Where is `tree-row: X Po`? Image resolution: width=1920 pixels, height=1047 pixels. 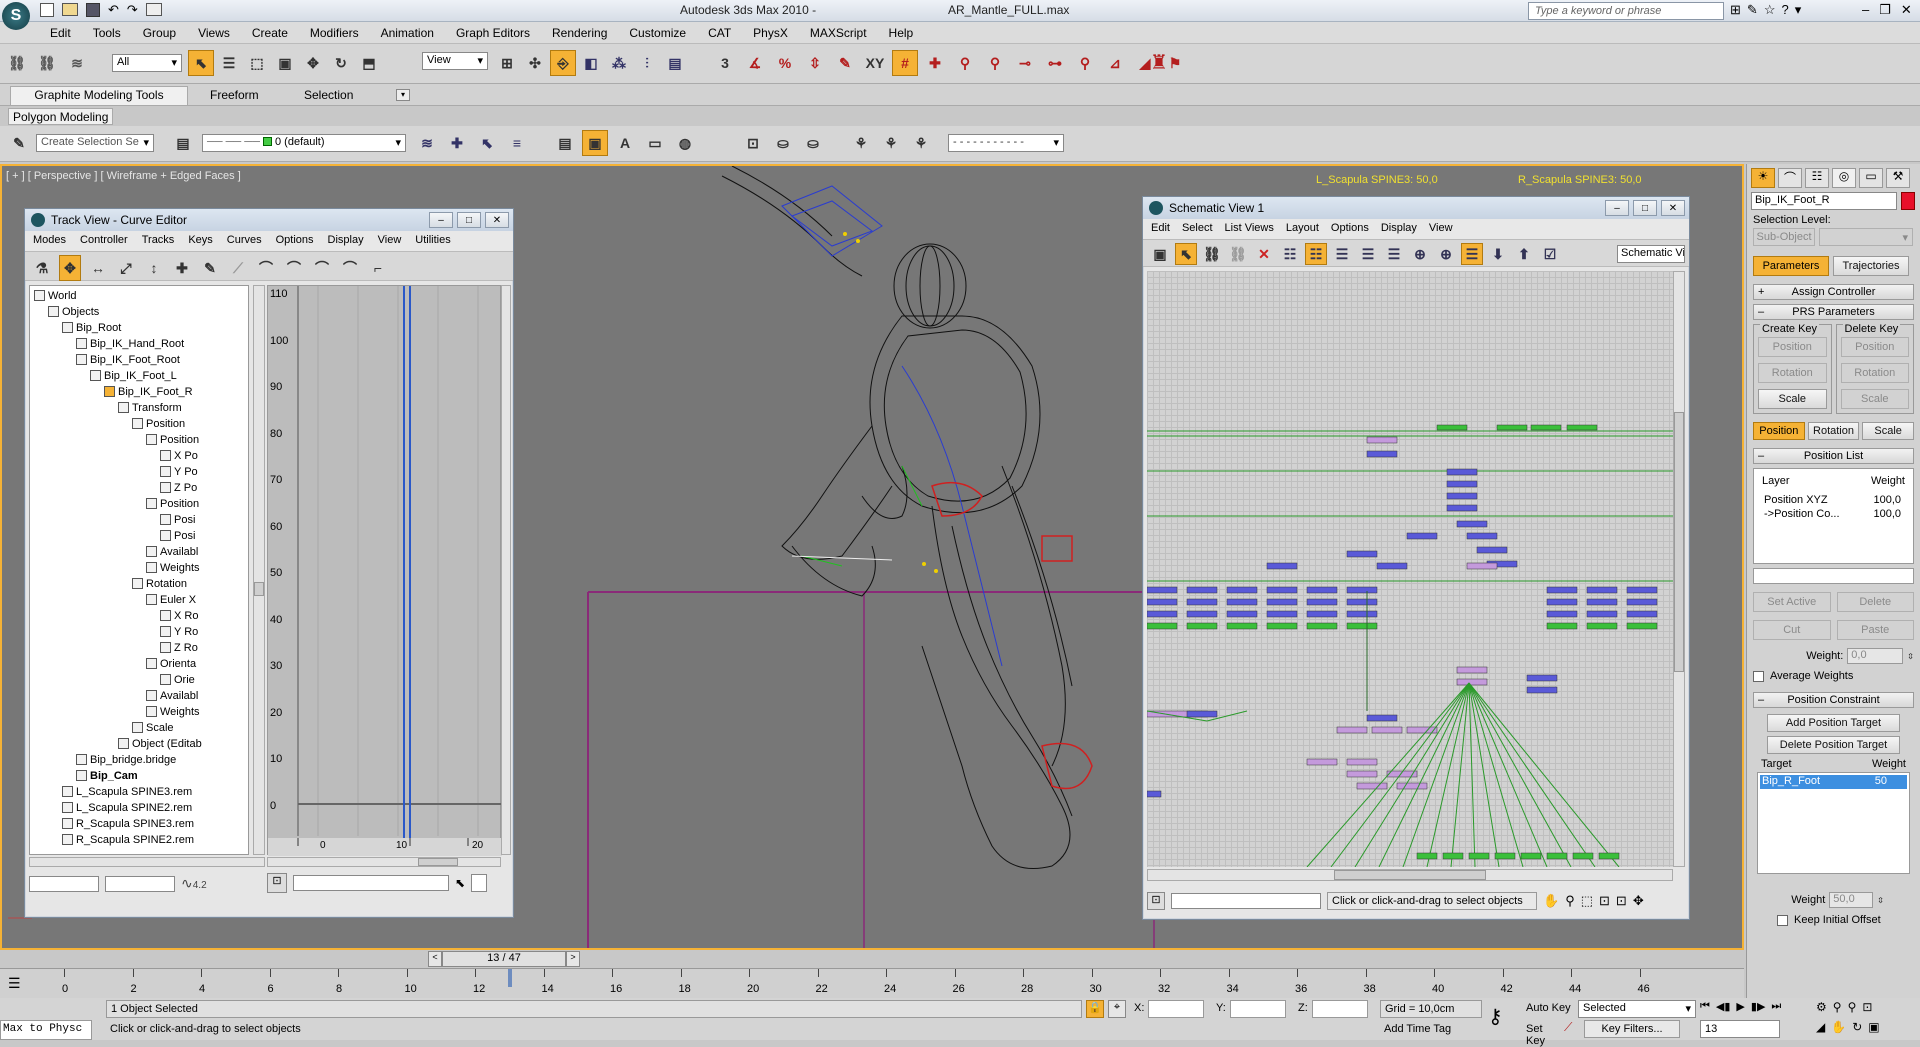
tree-row: X Po is located at coordinates (141, 456).